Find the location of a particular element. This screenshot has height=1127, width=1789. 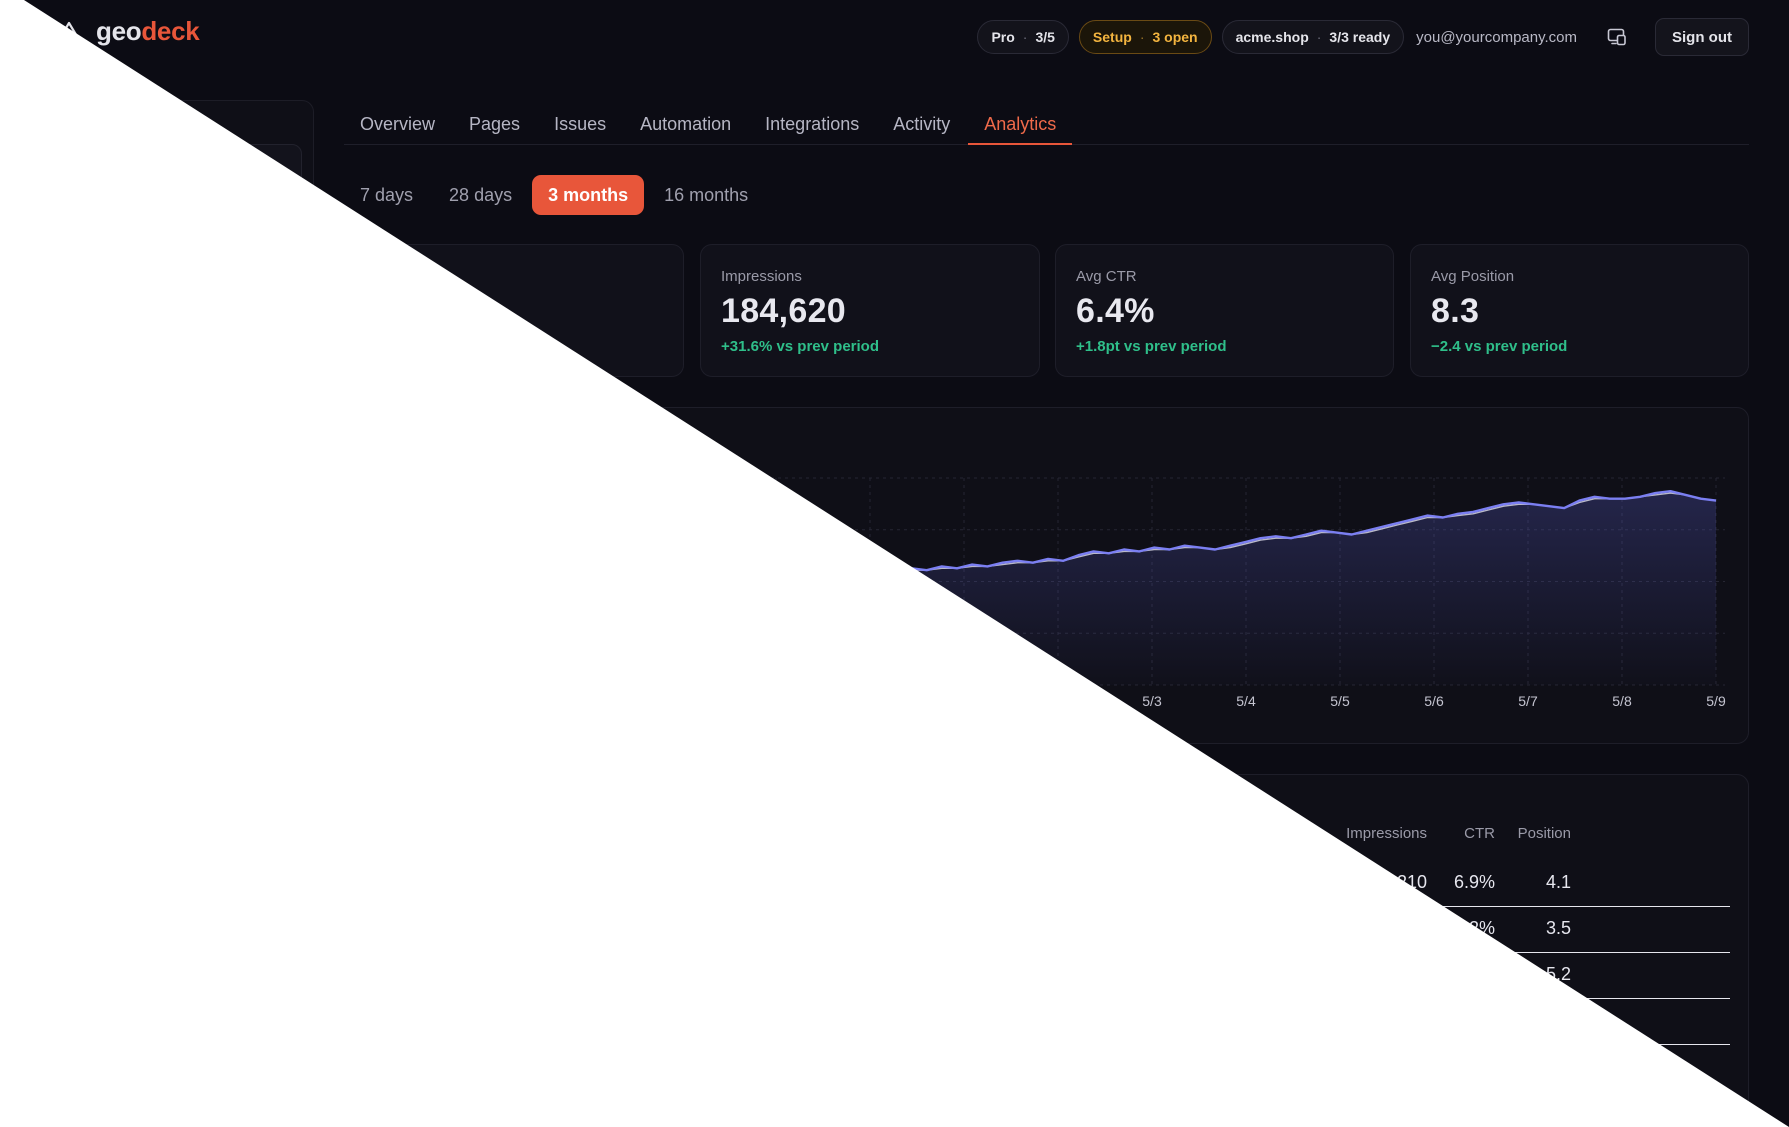

brand-name: geodeck is located at coordinates (148, 31).